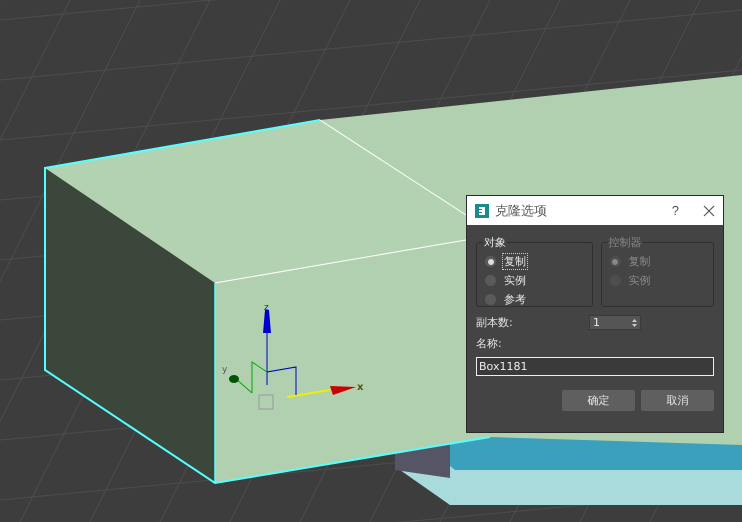  Describe the element at coordinates (521, 211) in the screenshot. I see `dialog-title: 克隆选项` at that location.